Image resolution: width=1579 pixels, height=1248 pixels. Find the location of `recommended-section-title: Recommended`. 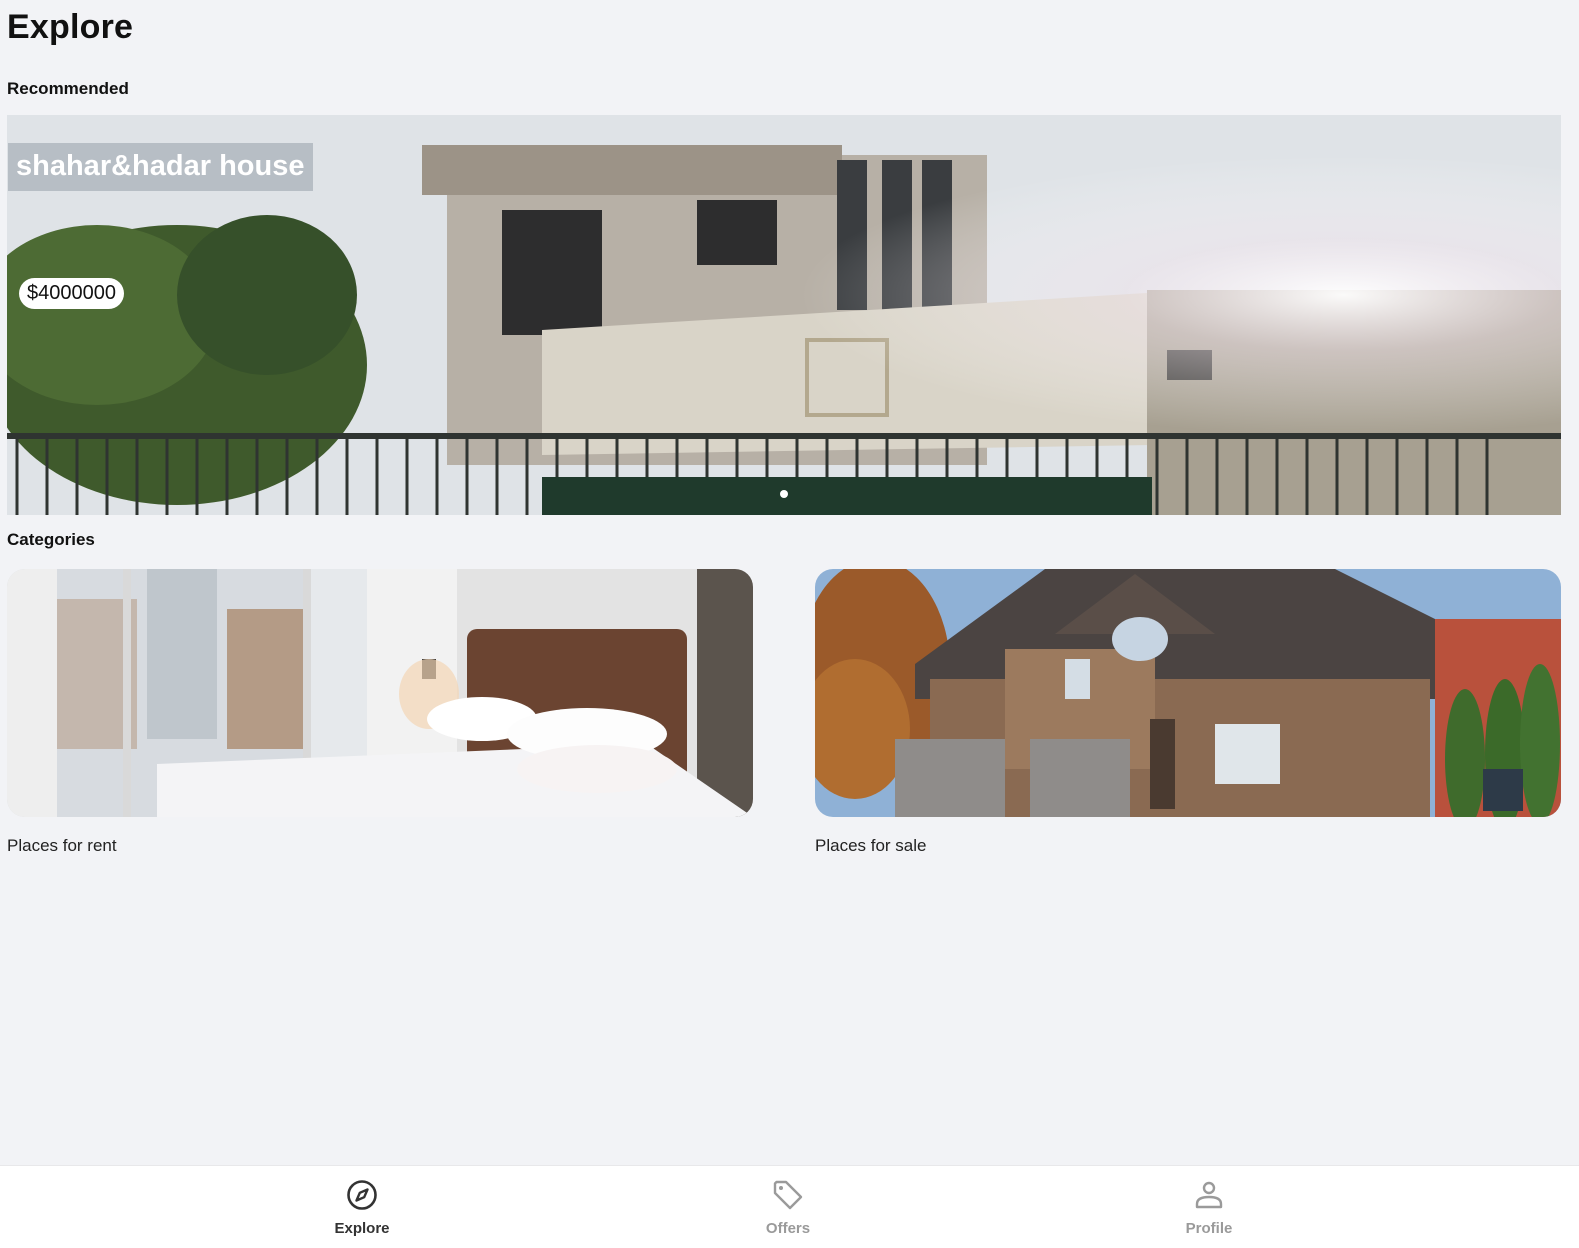

recommended-section-title: Recommended is located at coordinates (68, 88).